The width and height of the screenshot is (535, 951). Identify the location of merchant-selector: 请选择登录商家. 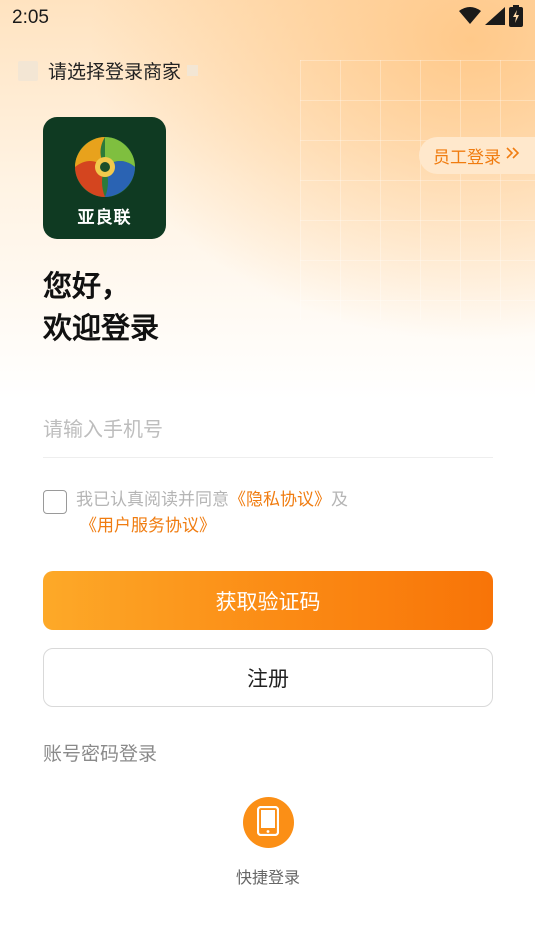
(108, 70).